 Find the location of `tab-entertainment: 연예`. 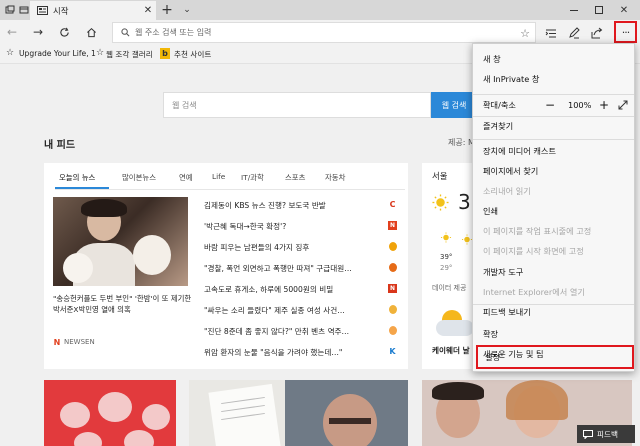

tab-entertainment: 연예 is located at coordinates (186, 177).